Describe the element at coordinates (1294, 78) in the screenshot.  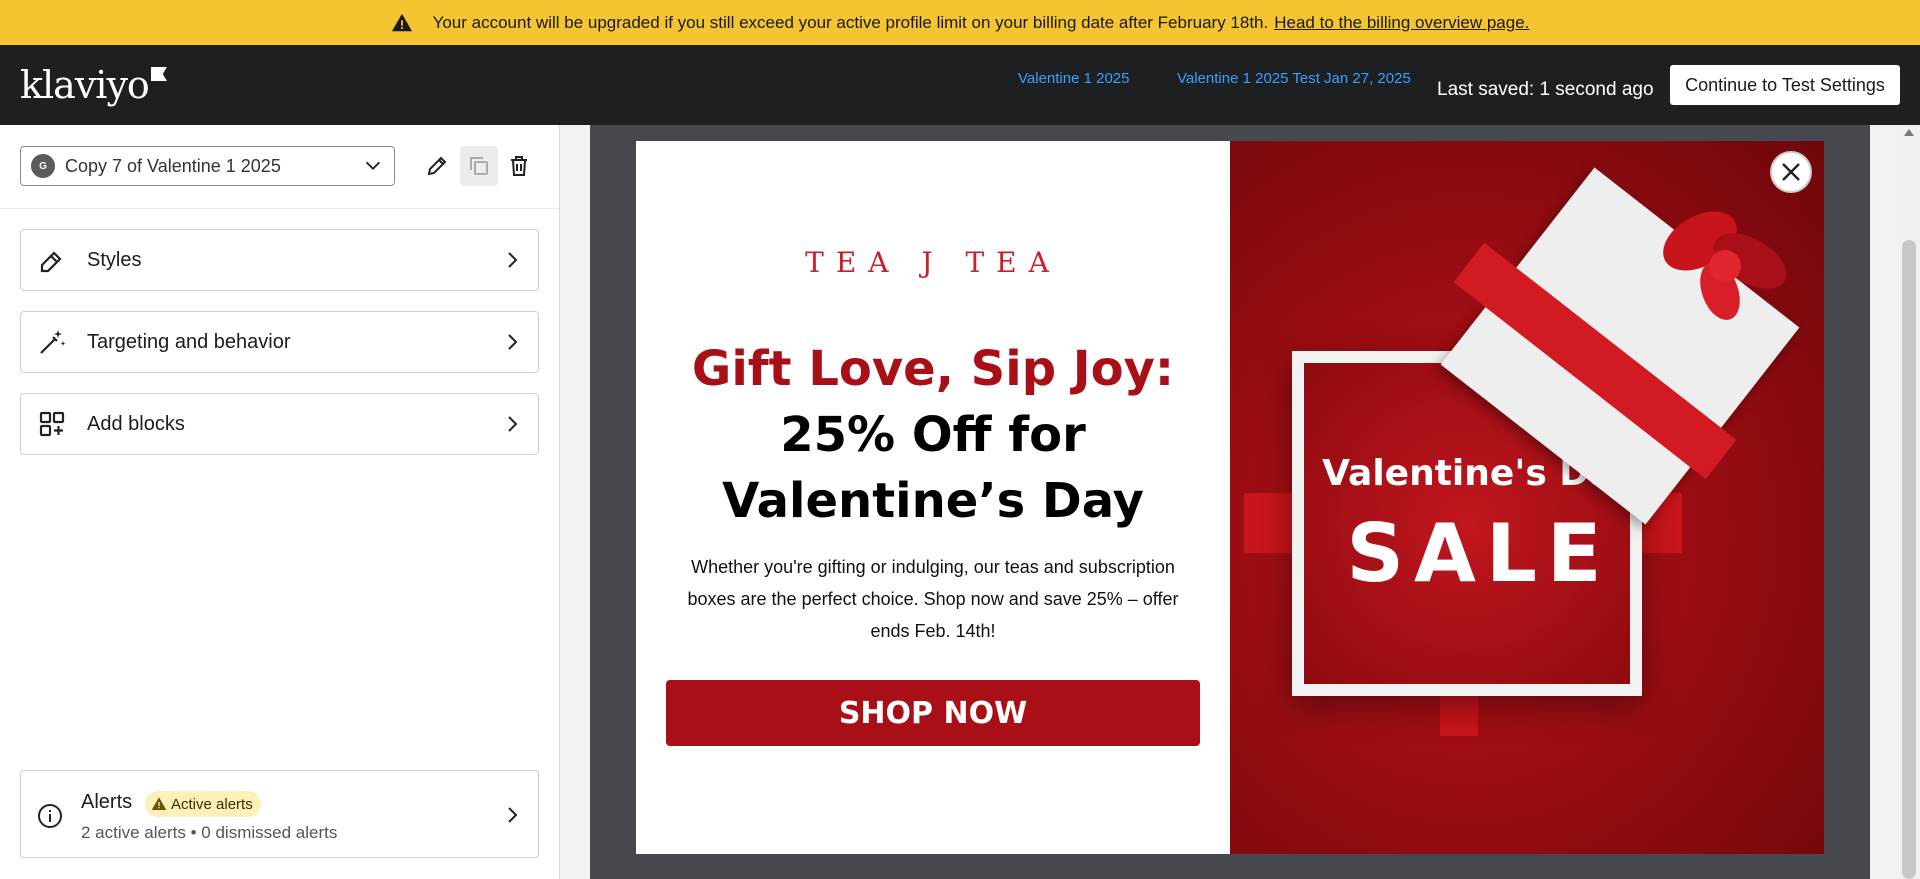
I see `breadcrumb-test: Valentine 1 2025 Test Jan 27, 2025` at that location.